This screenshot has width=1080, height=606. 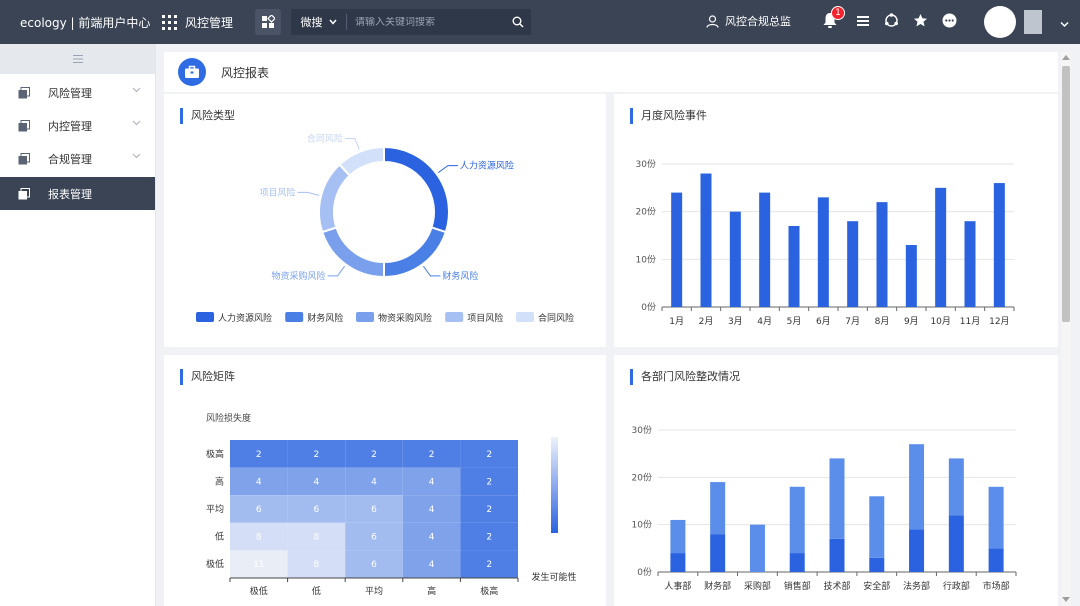 What do you see at coordinates (70, 93) in the screenshot?
I see `sidebar-item-label: 风险管理` at bounding box center [70, 93].